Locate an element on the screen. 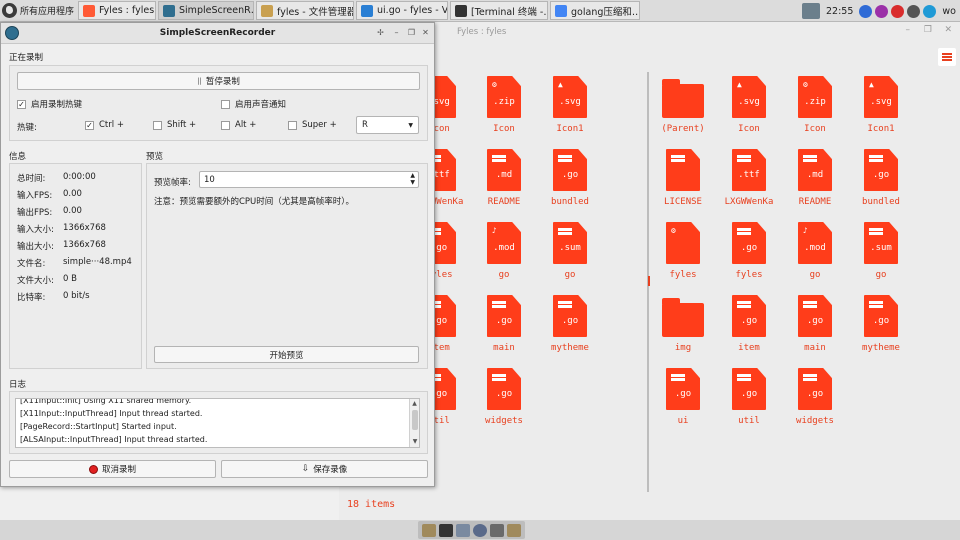 The height and width of the screenshot is (540, 960). clock: 22:55 is located at coordinates (839, 11).